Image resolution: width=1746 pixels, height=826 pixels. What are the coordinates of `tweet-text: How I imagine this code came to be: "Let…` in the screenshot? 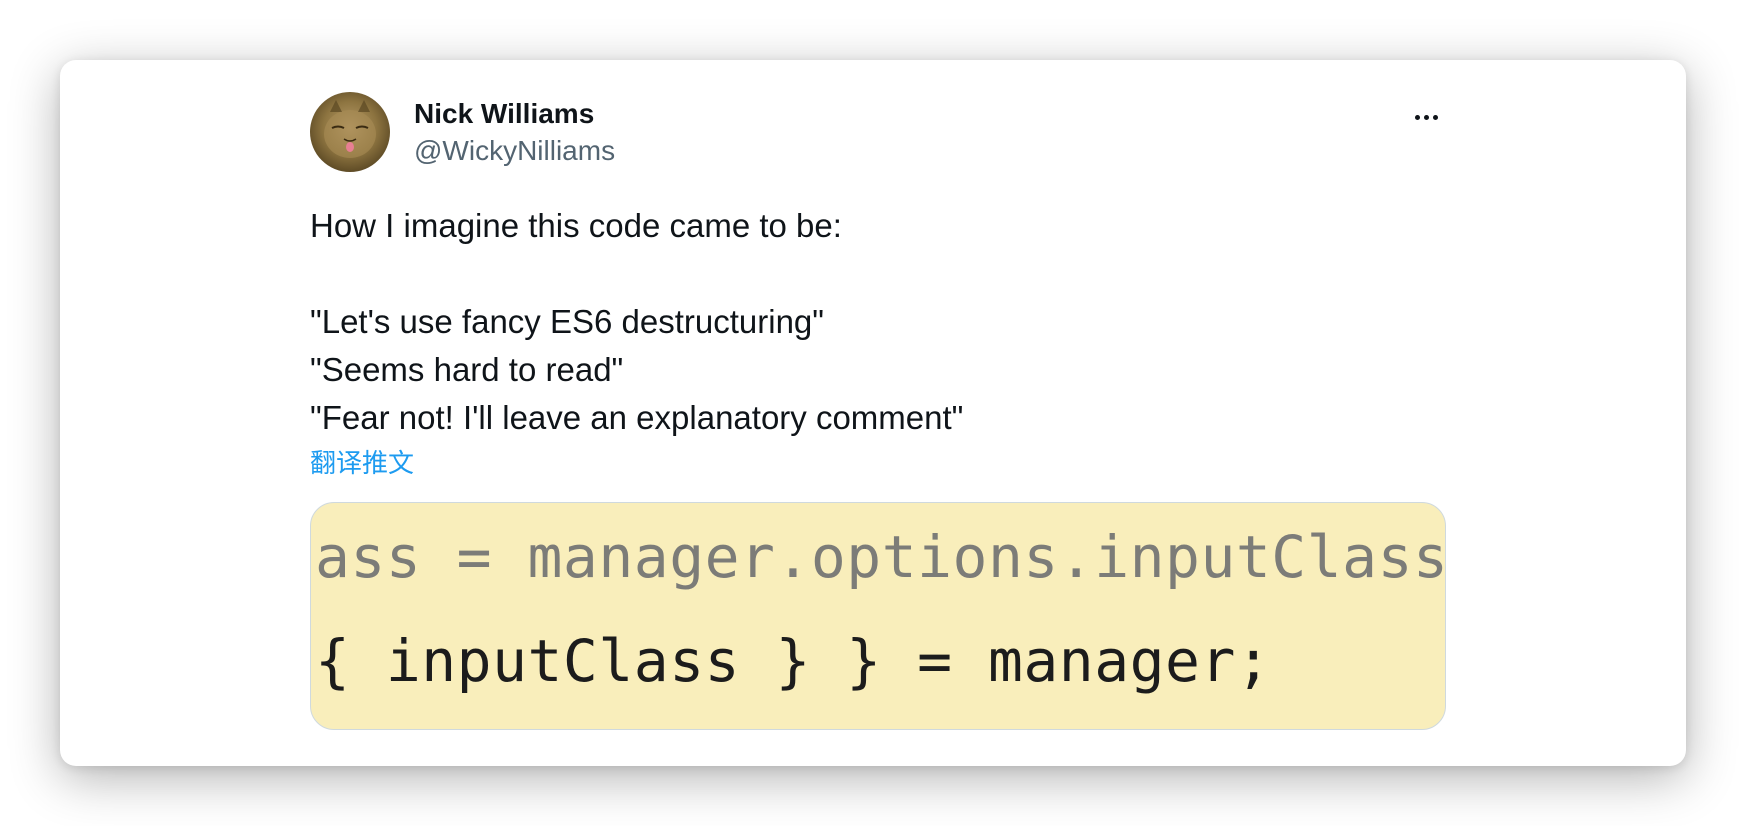 It's located at (637, 321).